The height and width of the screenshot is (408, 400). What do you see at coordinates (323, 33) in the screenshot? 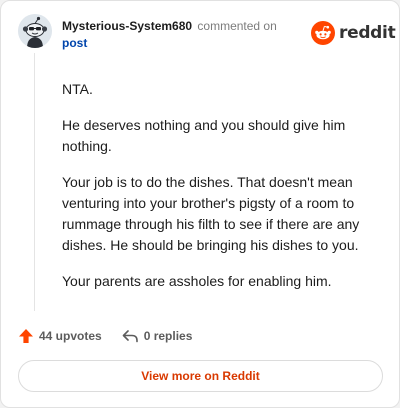
I see `reddit-snoo-icon` at bounding box center [323, 33].